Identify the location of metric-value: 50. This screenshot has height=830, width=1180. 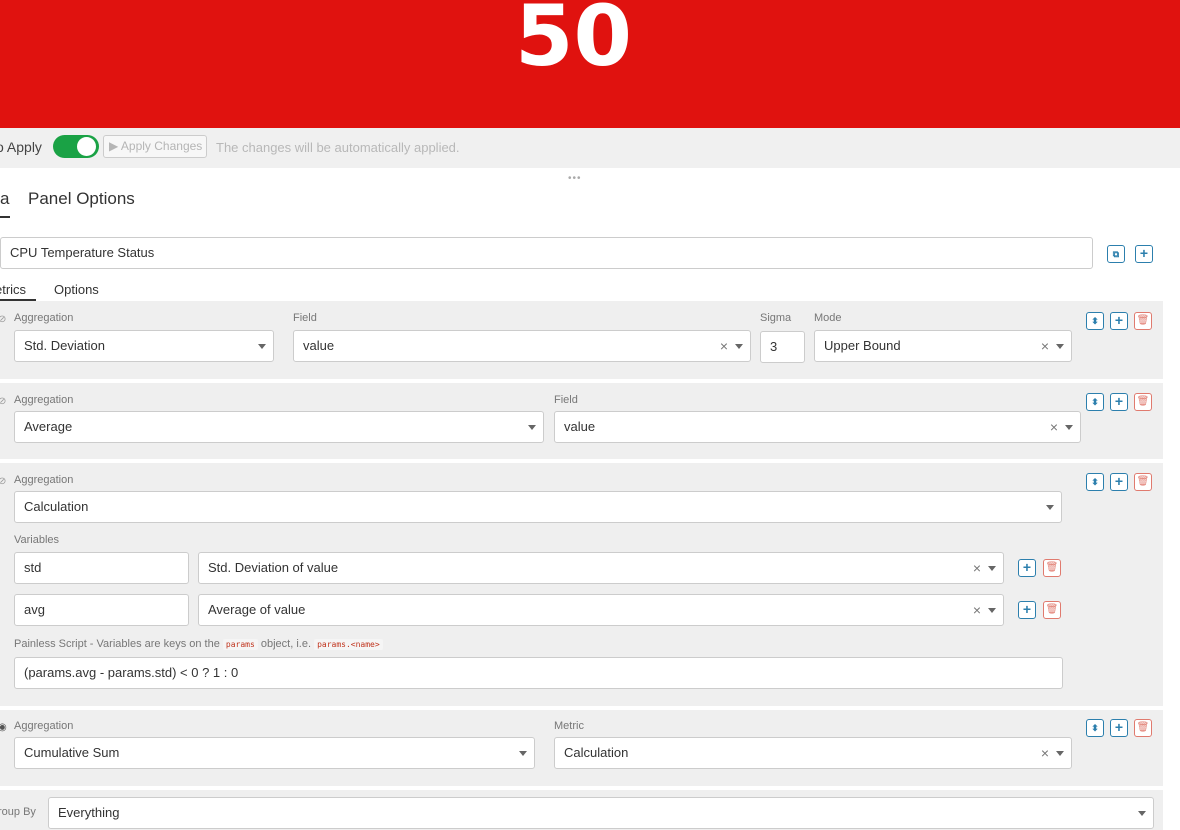
(573, 42).